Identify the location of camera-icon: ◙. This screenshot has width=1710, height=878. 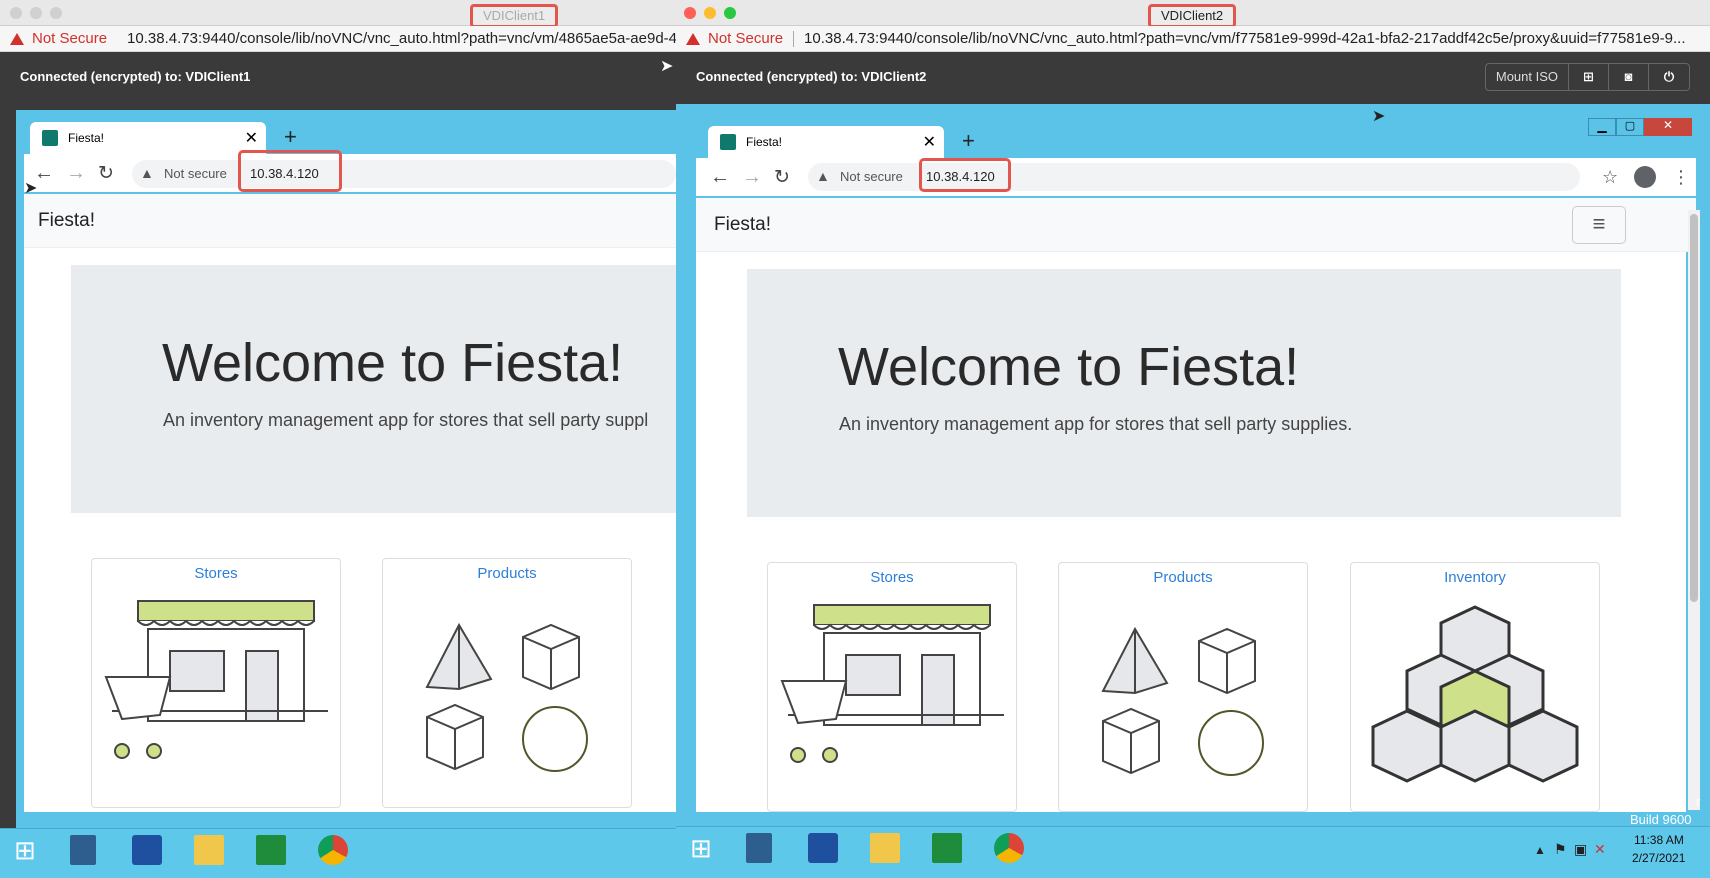
(1629, 77).